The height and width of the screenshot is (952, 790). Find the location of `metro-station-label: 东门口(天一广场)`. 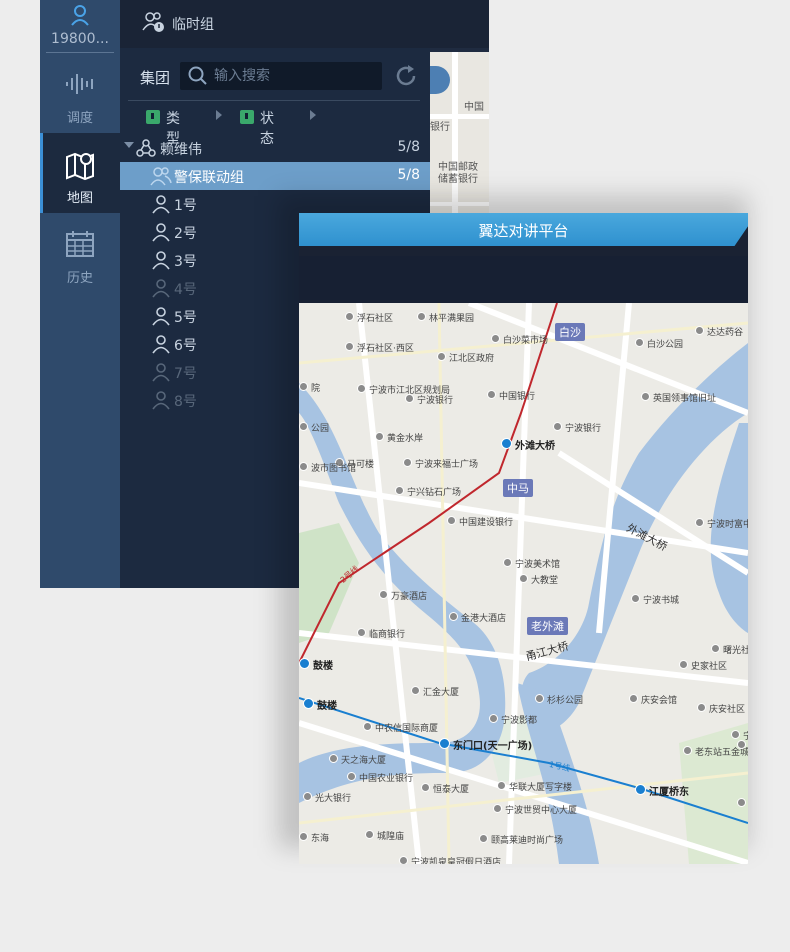

metro-station-label: 东门口(天一广场) is located at coordinates (492, 744).